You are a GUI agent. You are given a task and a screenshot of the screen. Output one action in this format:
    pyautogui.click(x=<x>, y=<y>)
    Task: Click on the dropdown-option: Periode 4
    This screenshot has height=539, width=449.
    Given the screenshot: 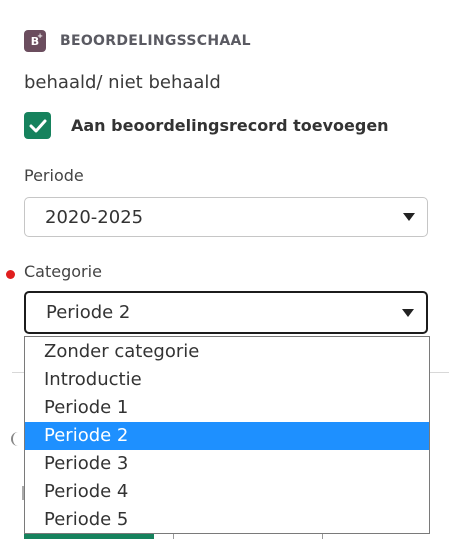 What is the action you would take?
    pyautogui.click(x=227, y=492)
    